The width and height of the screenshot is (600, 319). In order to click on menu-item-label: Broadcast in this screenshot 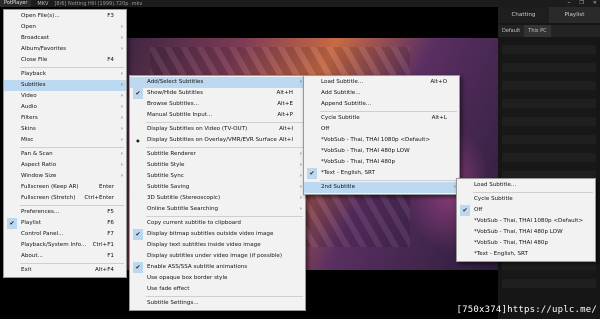, I will do `click(35, 38)`.